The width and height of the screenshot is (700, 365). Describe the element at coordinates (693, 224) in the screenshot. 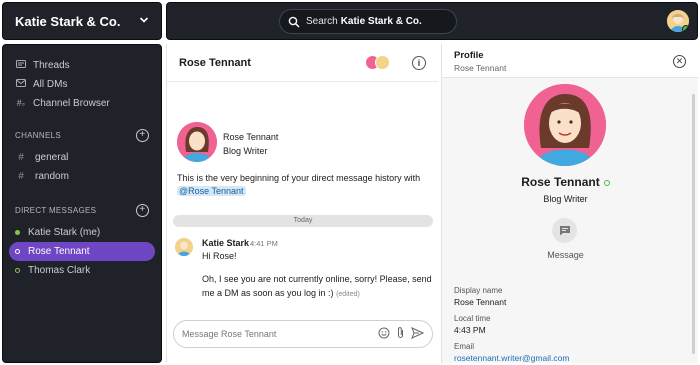

I see `scrollbar` at that location.